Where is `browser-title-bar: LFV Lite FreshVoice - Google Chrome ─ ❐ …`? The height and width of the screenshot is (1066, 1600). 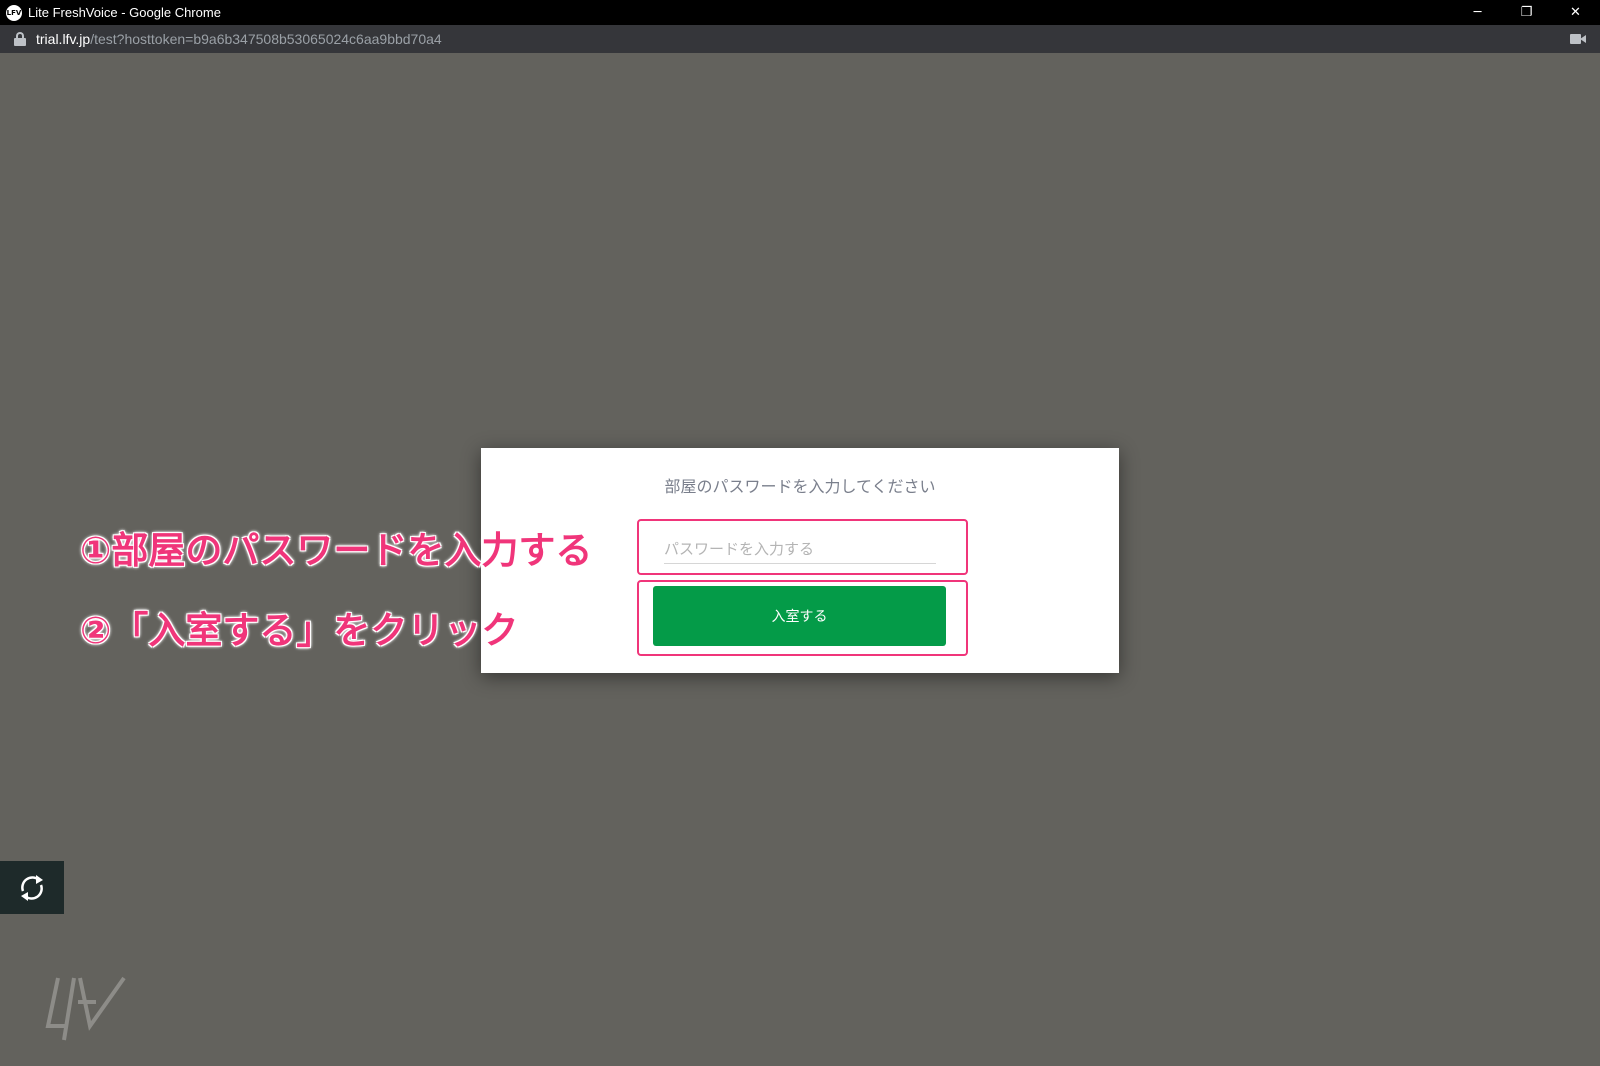 browser-title-bar: LFV Lite FreshVoice - Google Chrome ─ ❐ … is located at coordinates (800, 12).